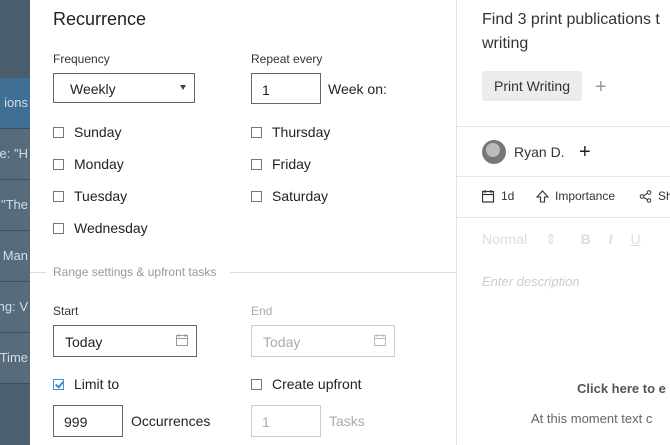 This screenshot has height=445, width=670. I want to click on arrow-up-icon, so click(542, 196).